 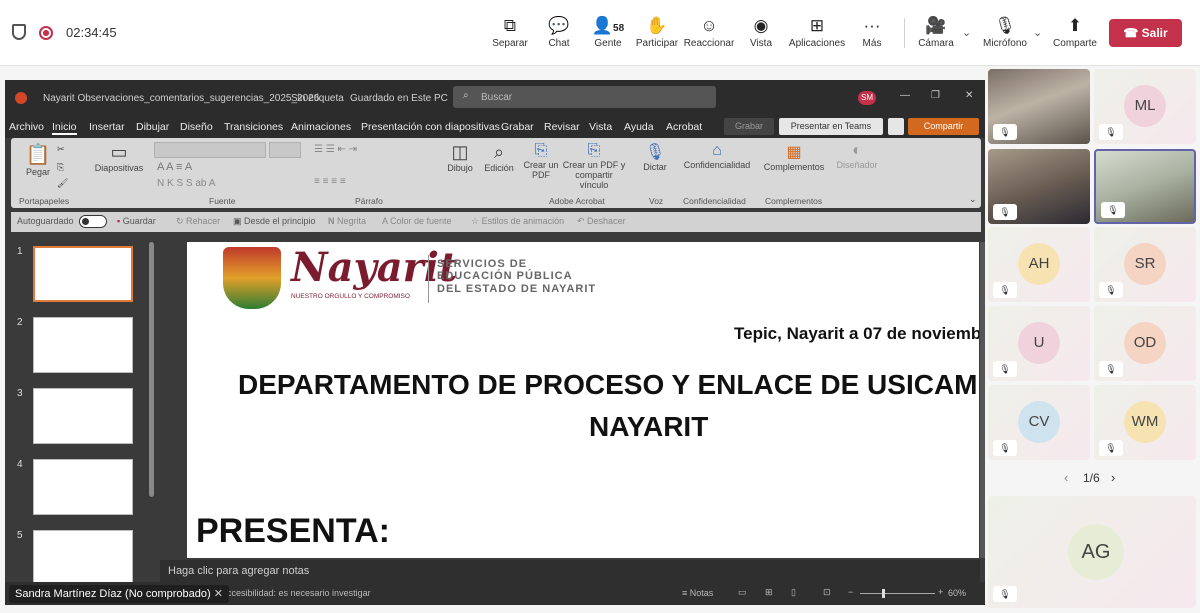 What do you see at coordinates (196, 127) in the screenshot?
I see `tab-diseno: Diseño` at bounding box center [196, 127].